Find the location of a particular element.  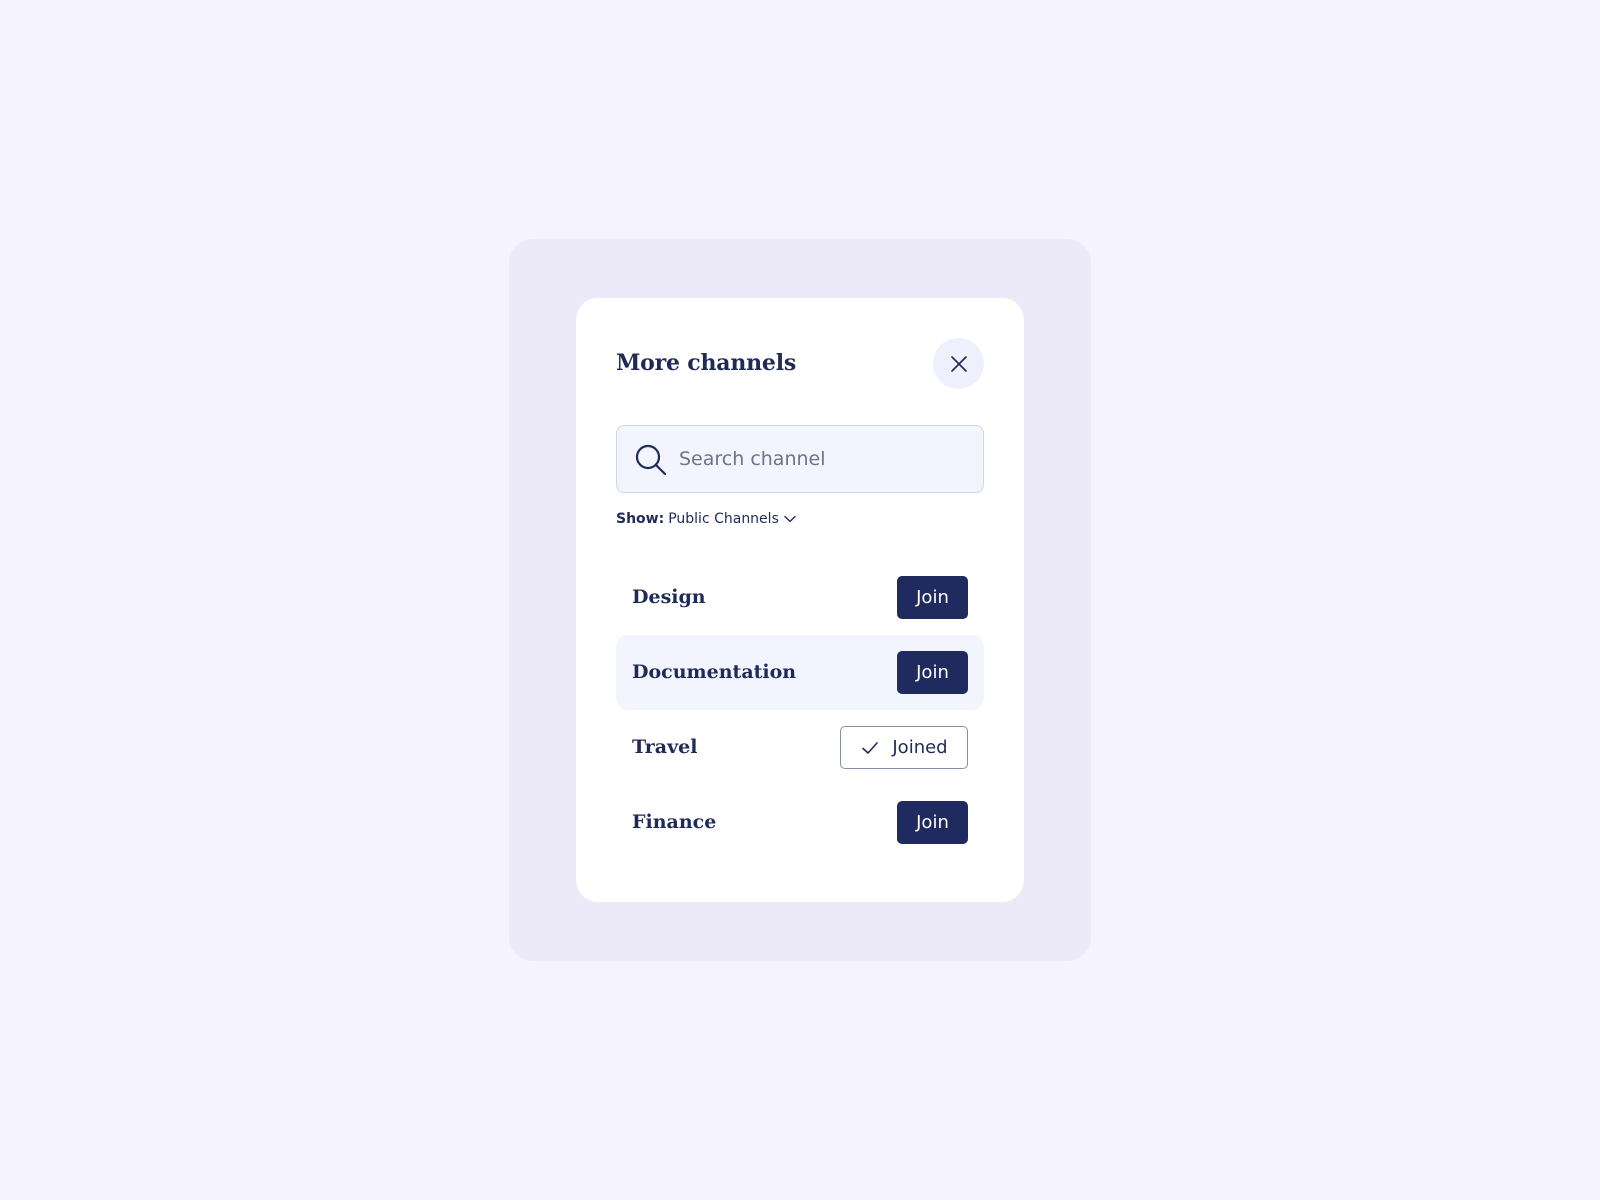

filter-value: Public Channels is located at coordinates (723, 519).